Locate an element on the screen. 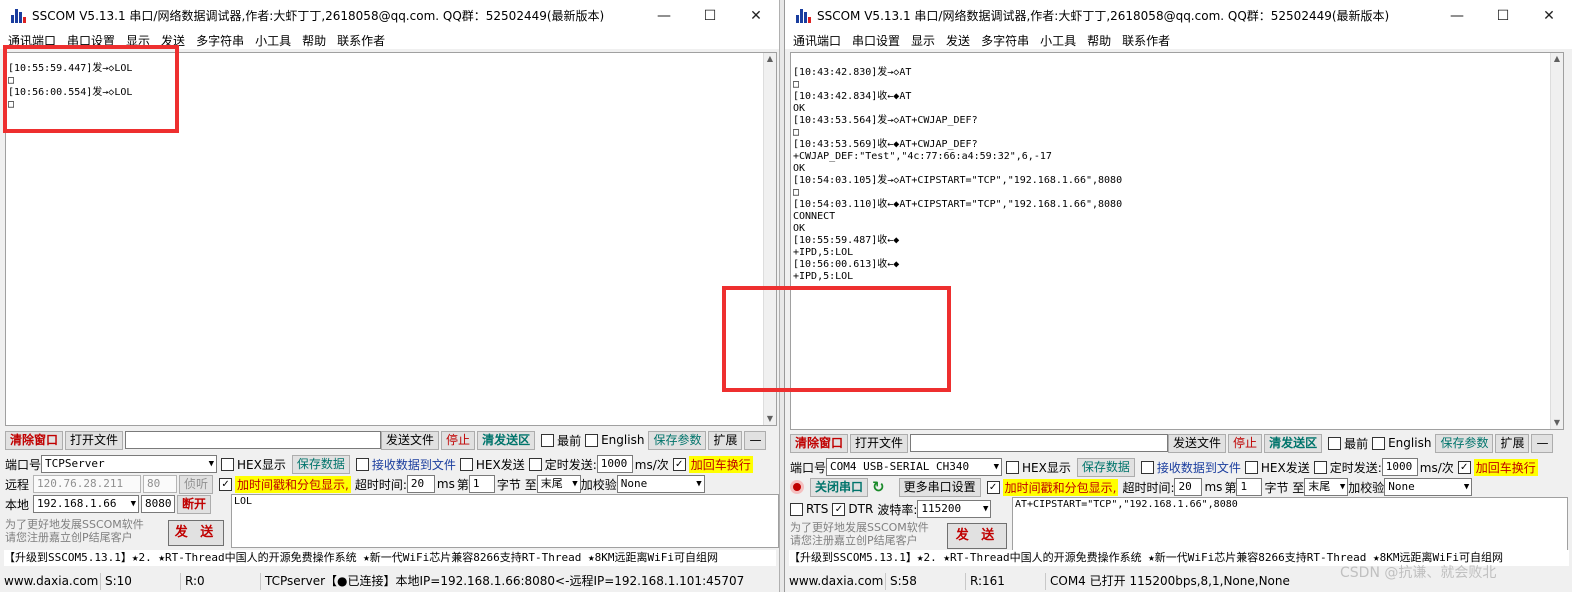 The image size is (1572, 592). log-line: +IPD,5:LOL is located at coordinates (823, 276).